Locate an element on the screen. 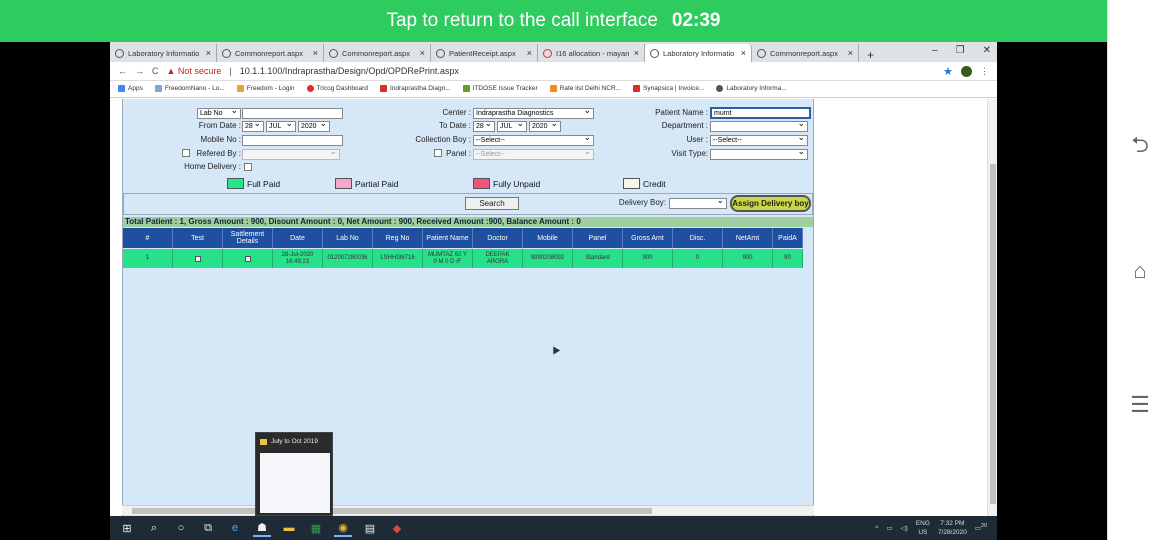 The height and width of the screenshot is (540, 1170). gmail-icon is located at coordinates (383, 89).